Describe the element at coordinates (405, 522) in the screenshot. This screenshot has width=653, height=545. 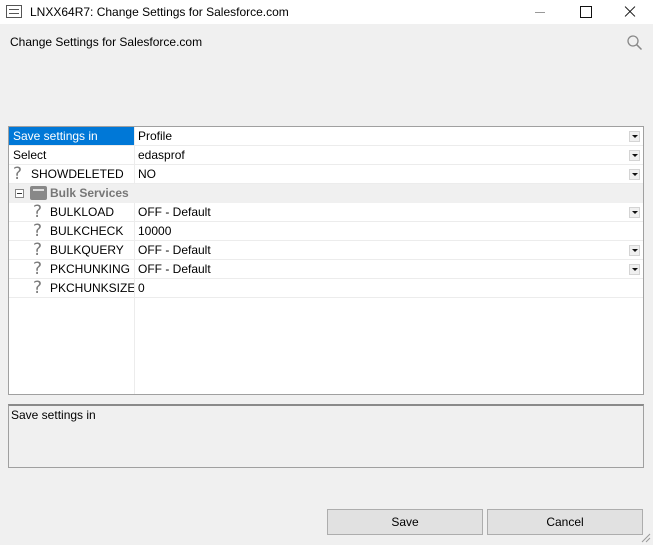
I see `save-button: Save` at that location.